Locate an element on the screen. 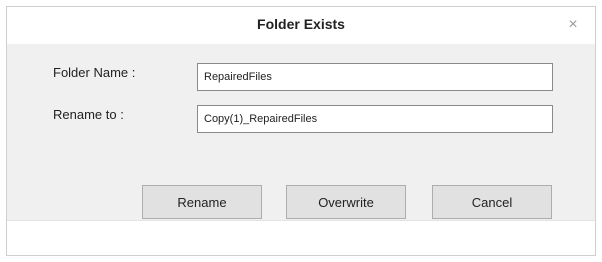  dialog-titlebar: Folder Exists × is located at coordinates (301, 26).